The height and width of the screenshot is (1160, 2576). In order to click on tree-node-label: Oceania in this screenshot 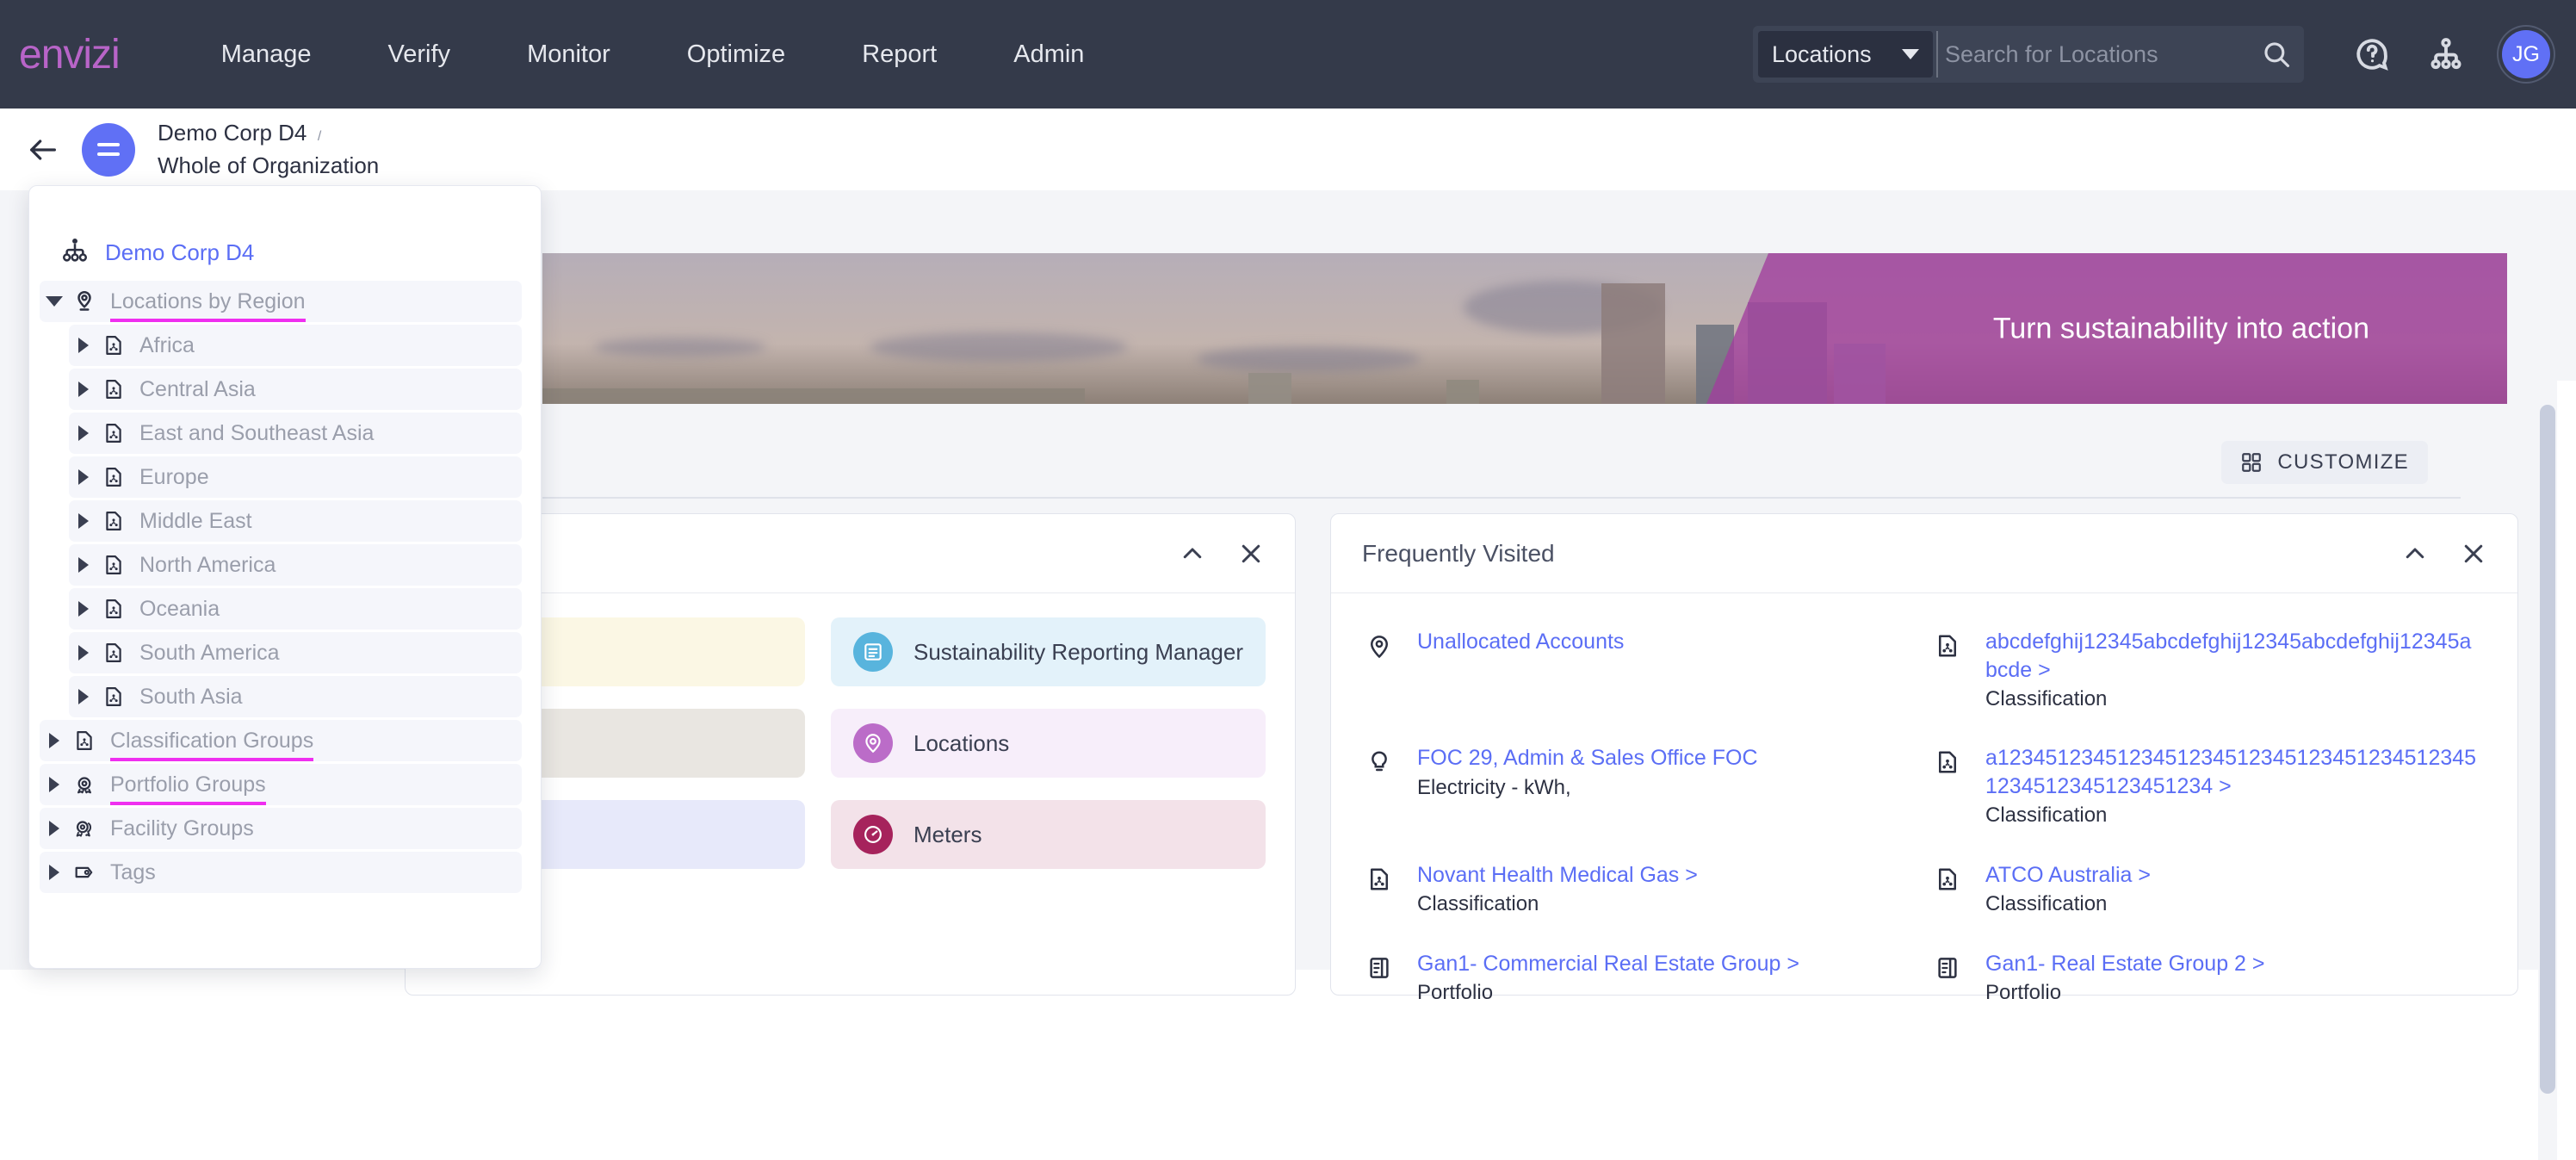, I will do `click(180, 608)`.